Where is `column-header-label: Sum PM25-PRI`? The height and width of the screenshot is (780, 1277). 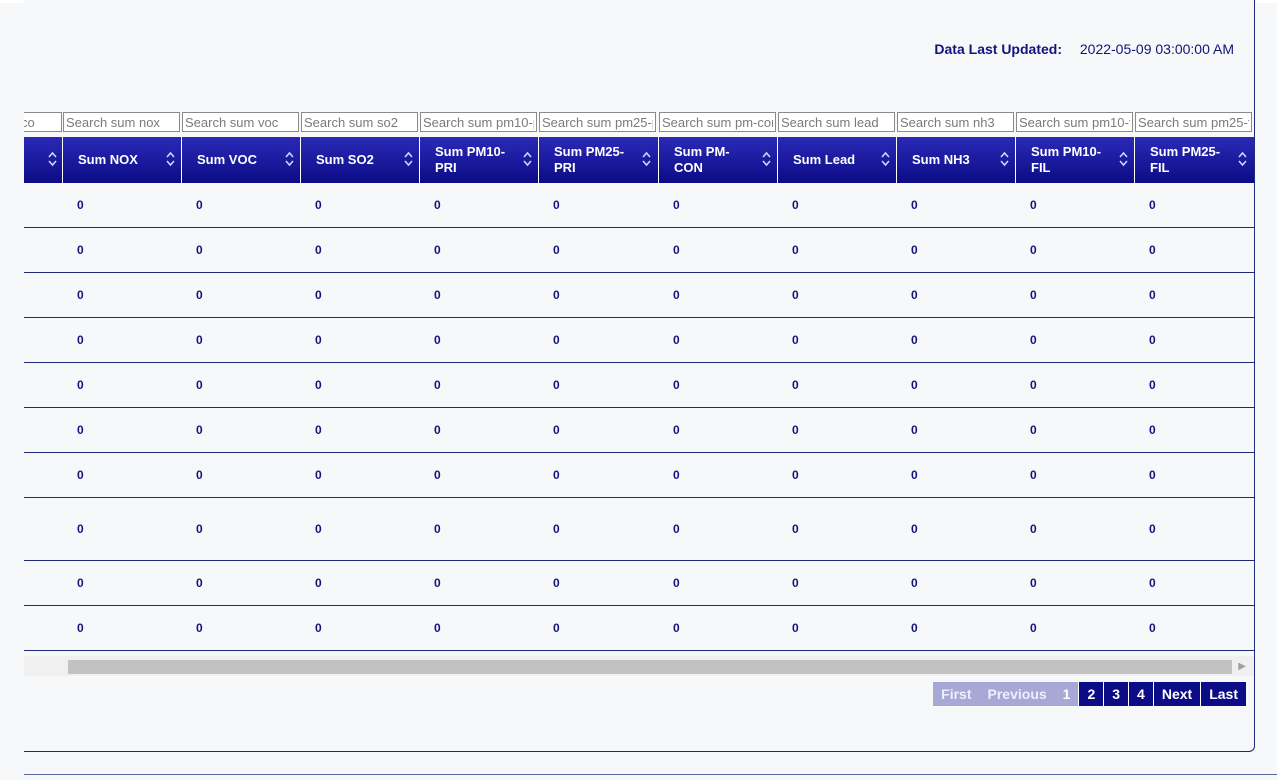
column-header-label: Sum PM25-PRI is located at coordinates (589, 159).